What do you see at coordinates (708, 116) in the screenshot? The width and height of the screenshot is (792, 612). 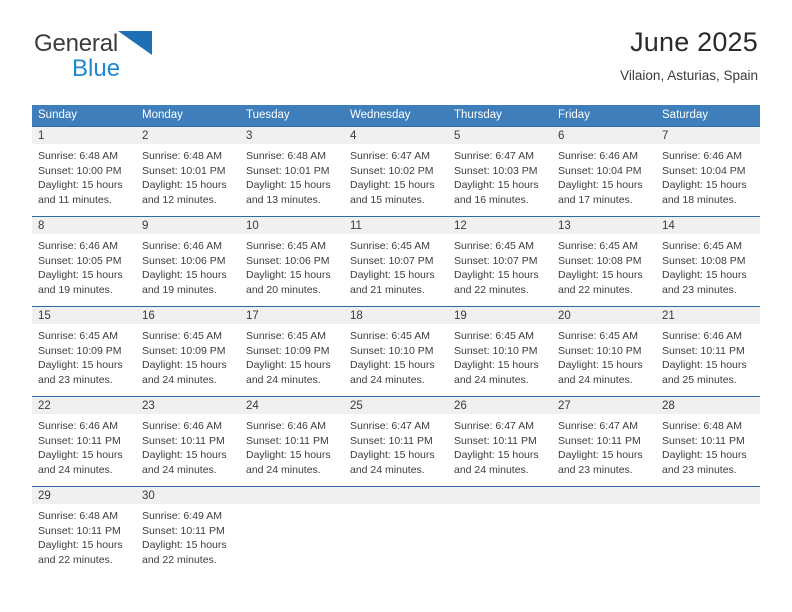 I see `weekday-header-saturday: Saturday` at bounding box center [708, 116].